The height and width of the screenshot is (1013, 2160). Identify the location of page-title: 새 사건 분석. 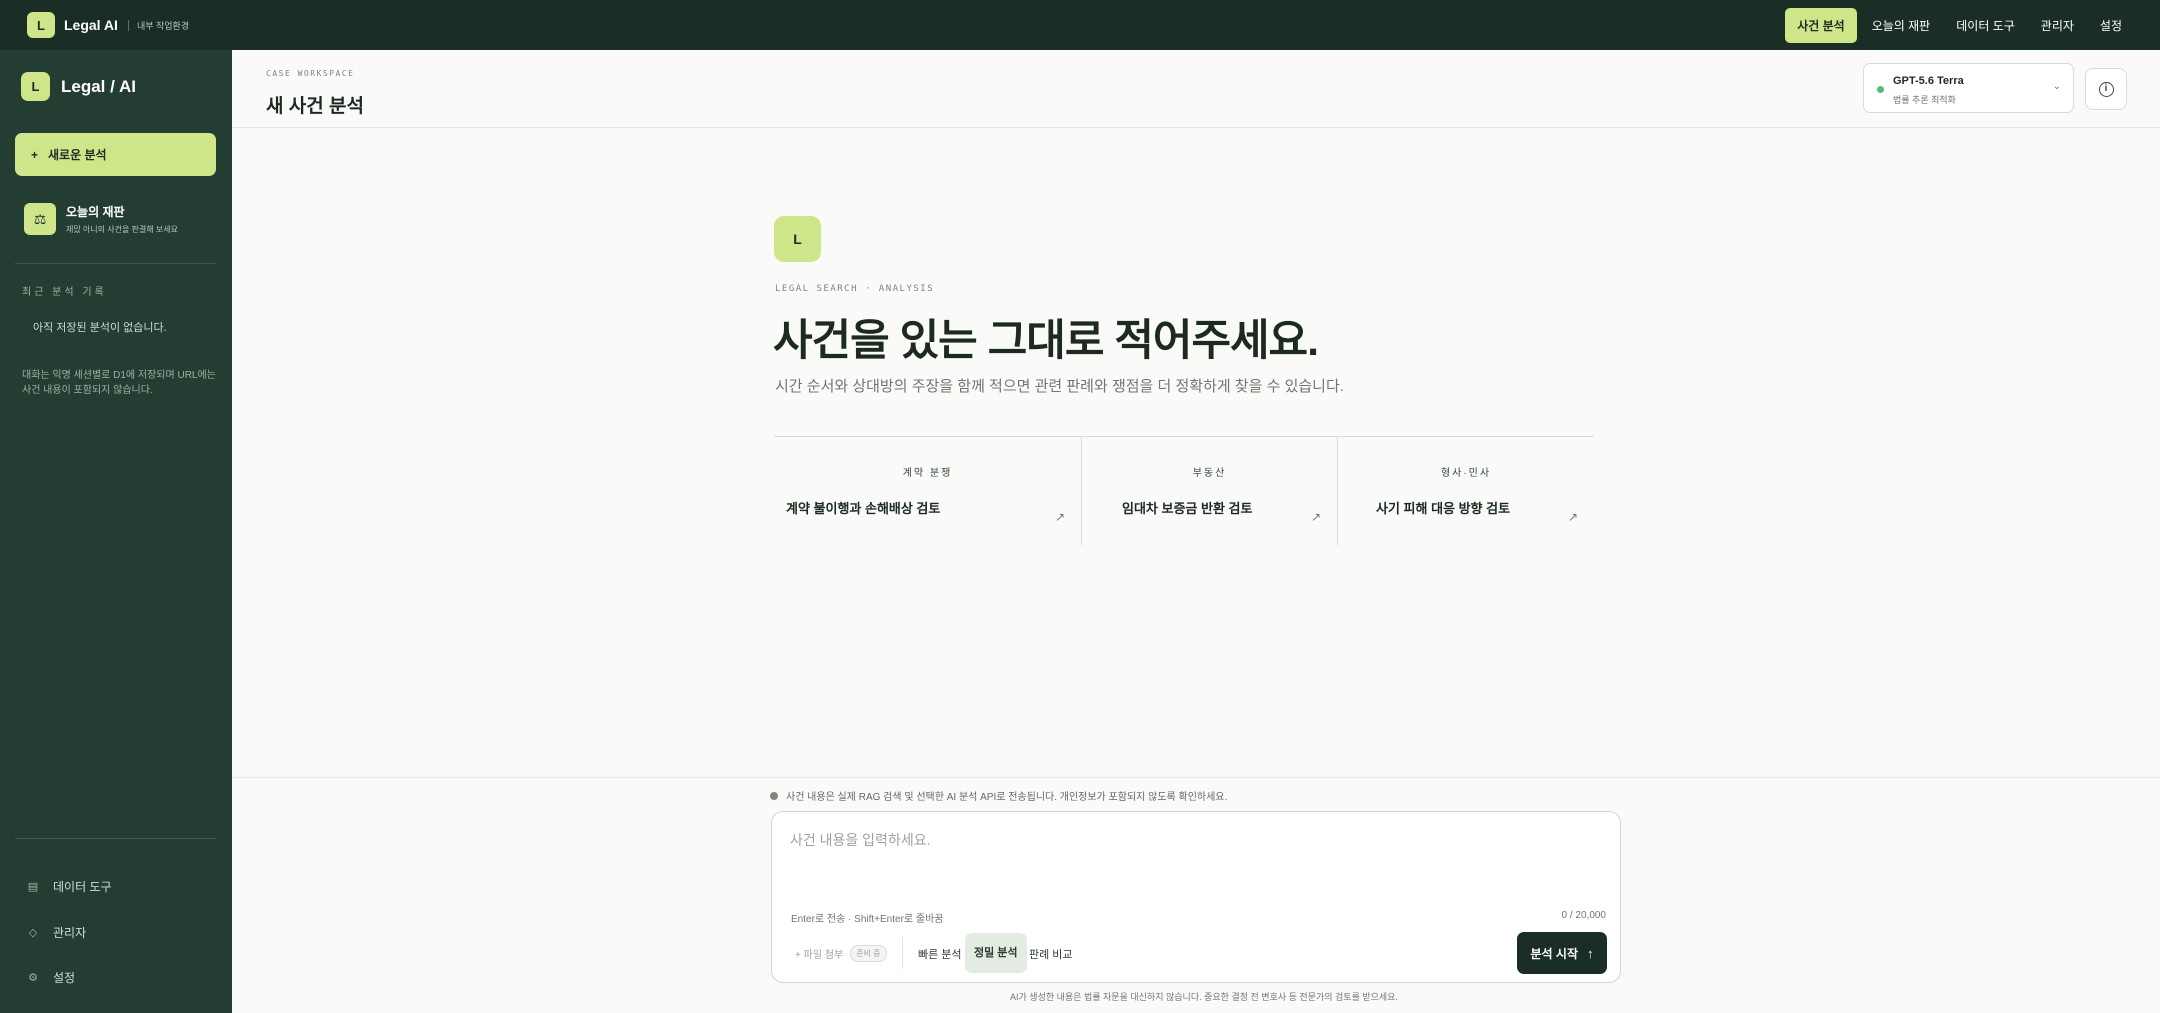
(315, 106).